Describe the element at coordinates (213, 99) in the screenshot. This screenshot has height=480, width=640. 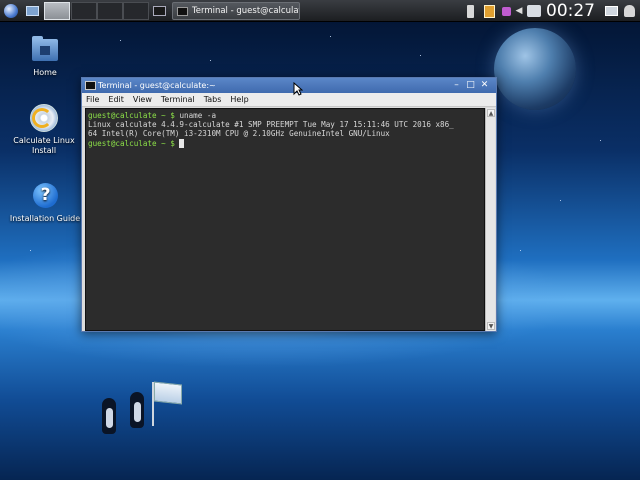
I see `menu-tabs: Tabs` at that location.